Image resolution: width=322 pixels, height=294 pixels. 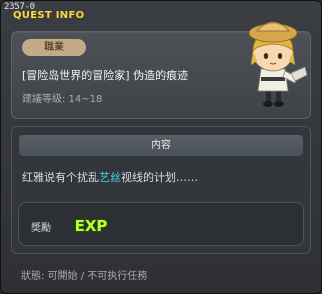 What do you see at coordinates (49, 15) in the screenshot?
I see `window-title: QUEST INFO` at bounding box center [49, 15].